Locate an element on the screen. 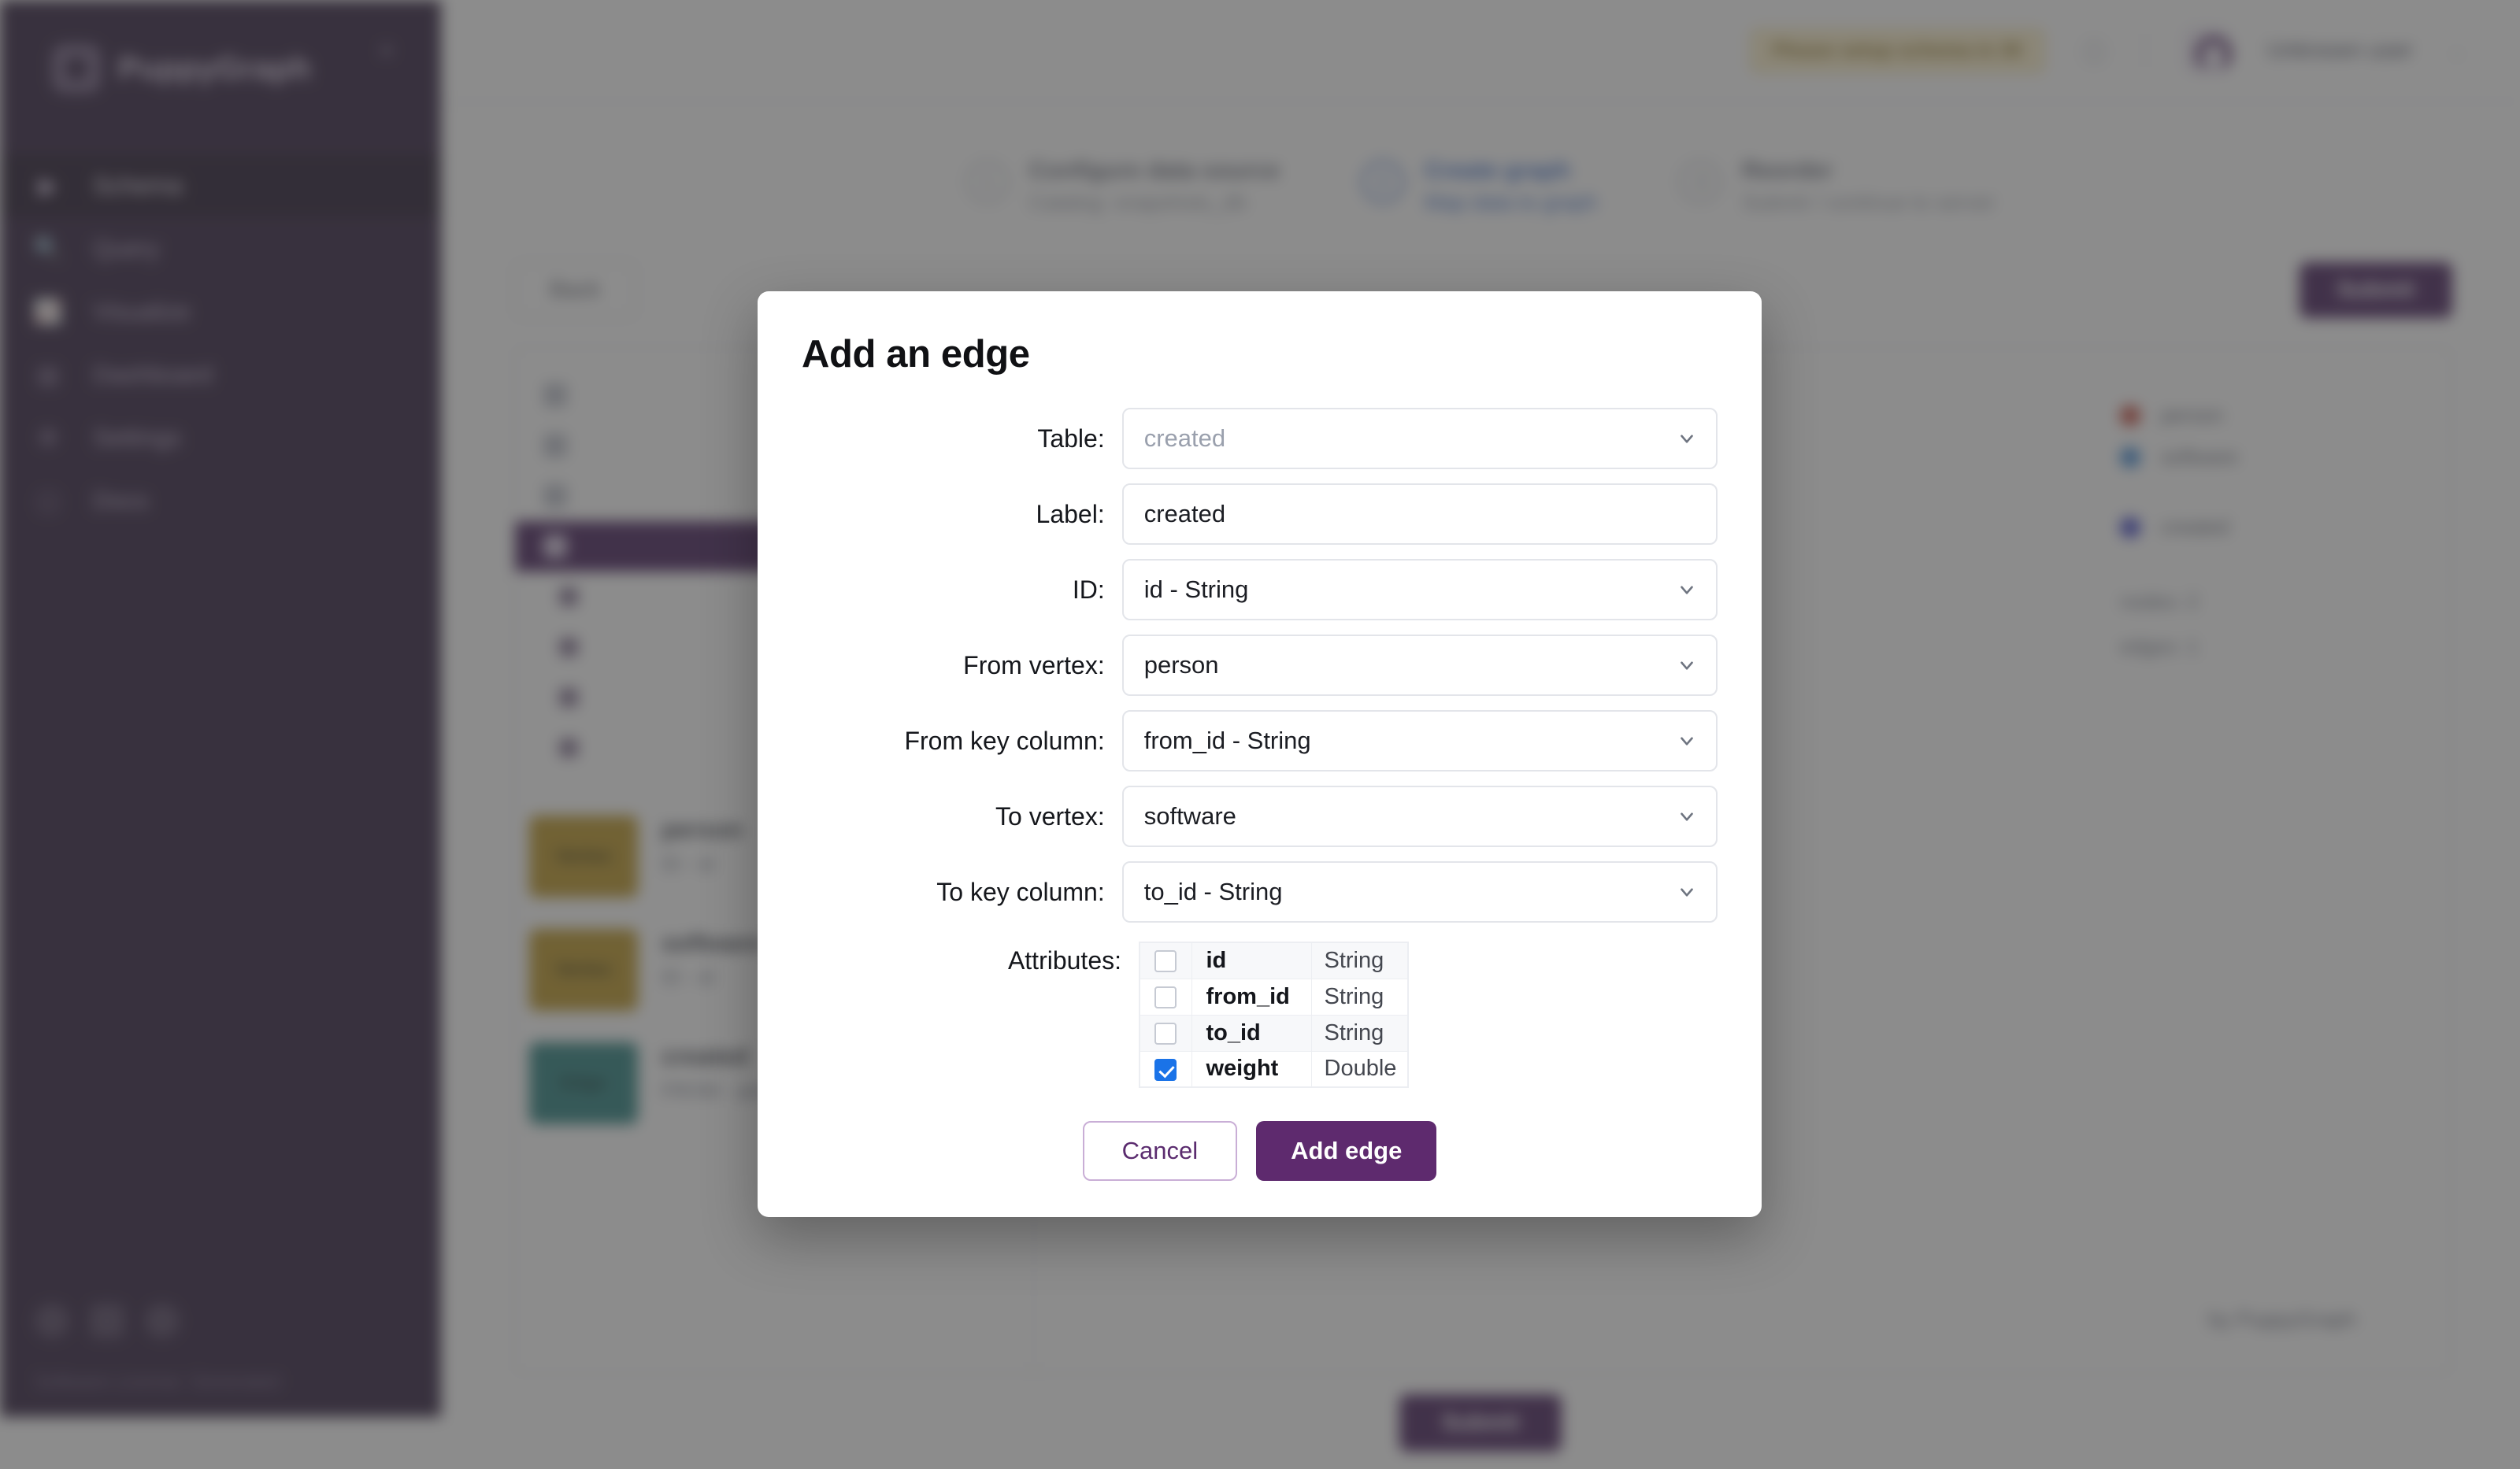  select-value: to_id - String is located at coordinates (1213, 891).